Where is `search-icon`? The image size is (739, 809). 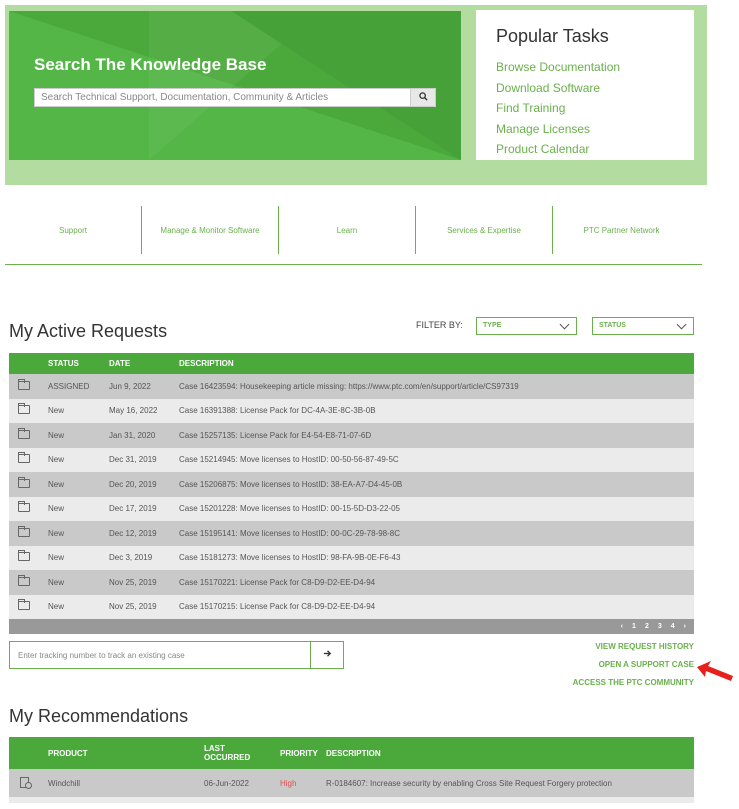 search-icon is located at coordinates (423, 97).